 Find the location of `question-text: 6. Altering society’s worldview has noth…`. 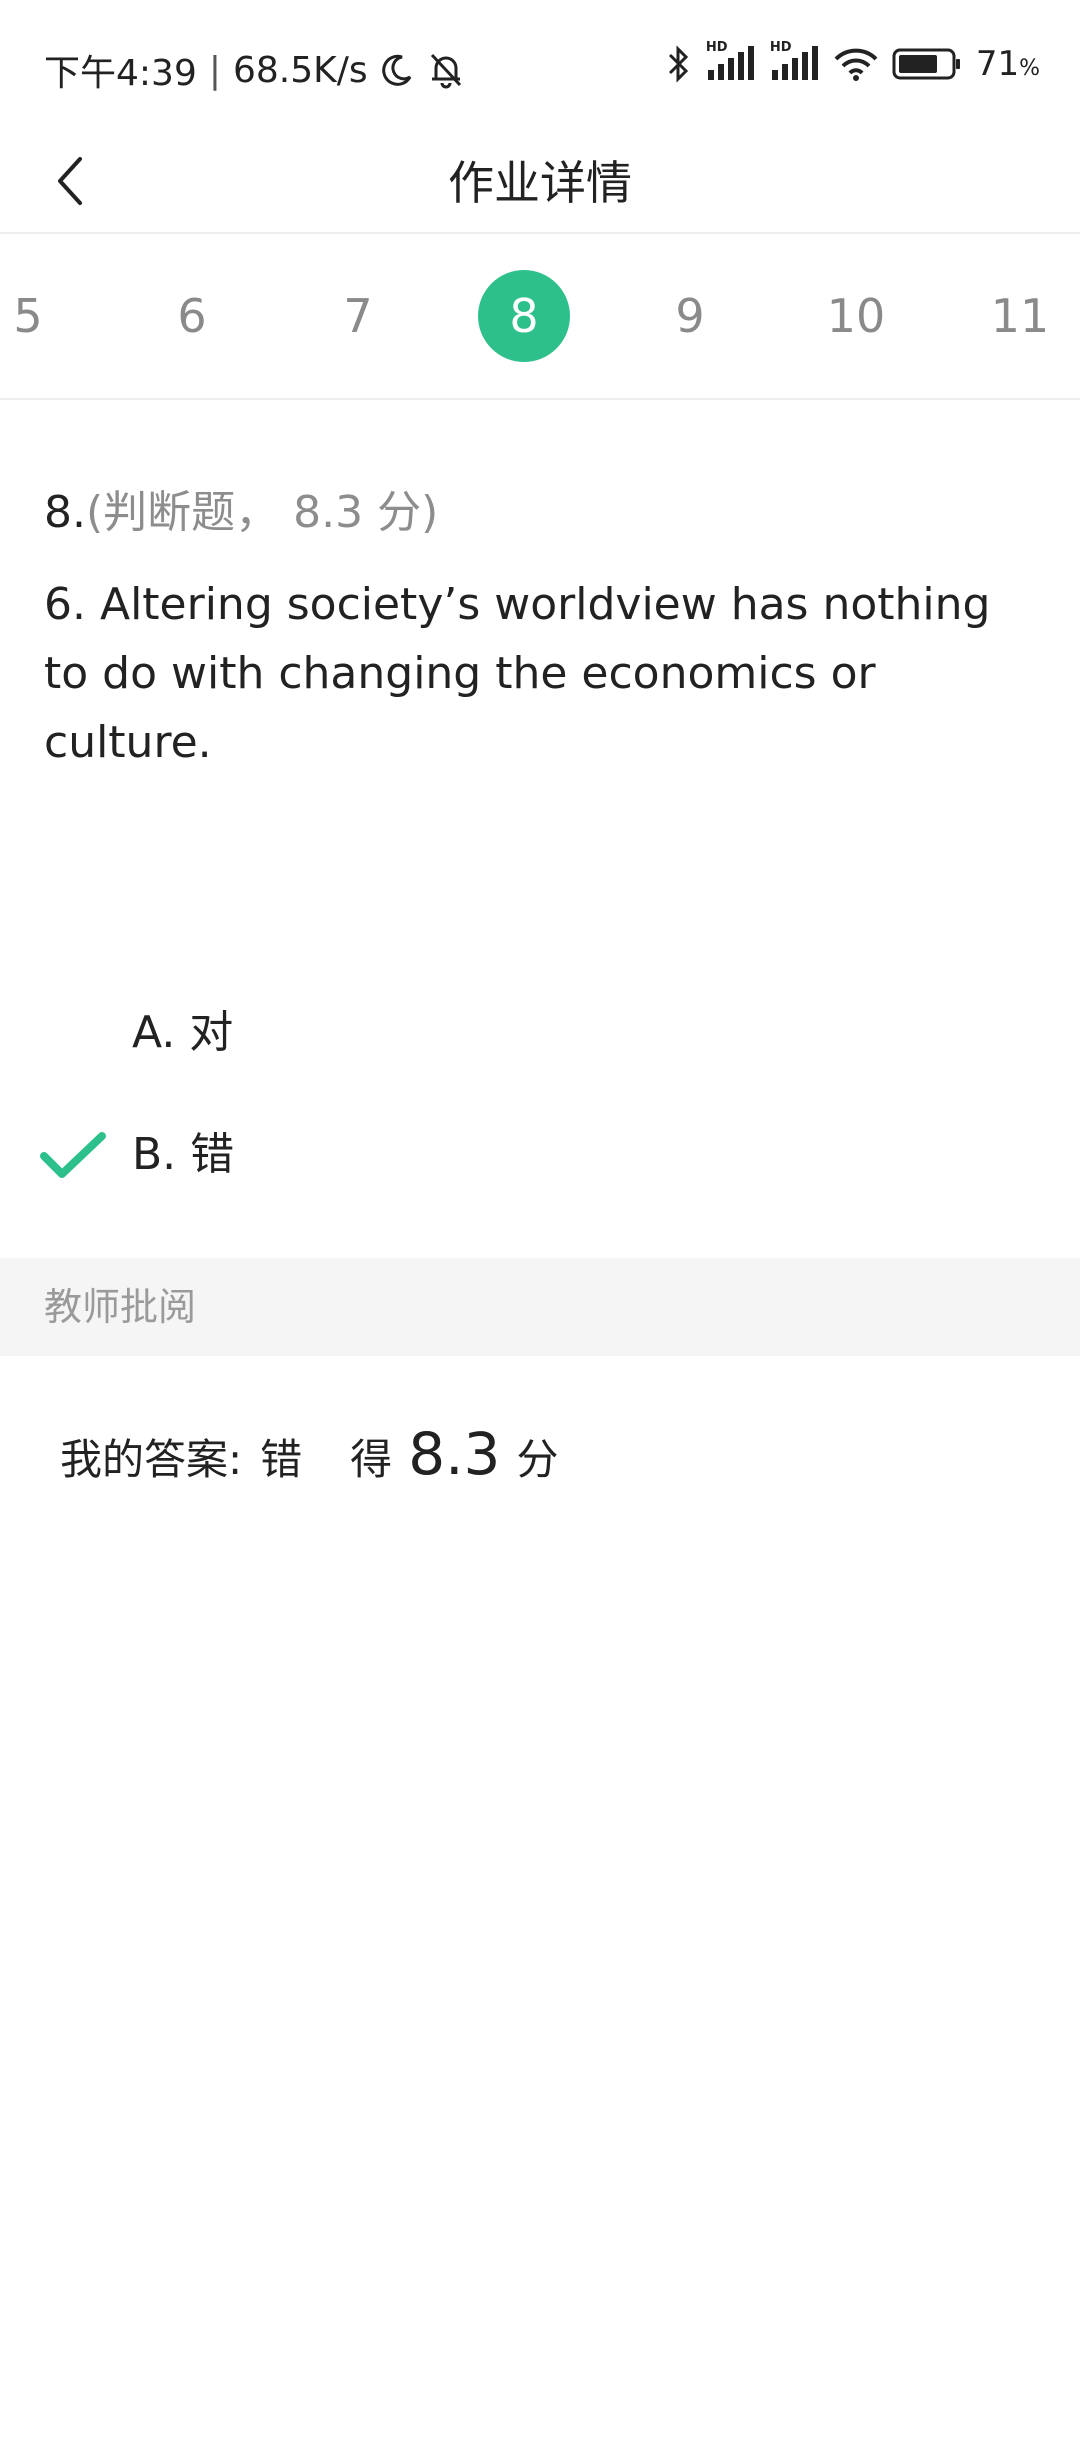

question-text: 6. Altering society’s worldview has noth… is located at coordinates (517, 673).